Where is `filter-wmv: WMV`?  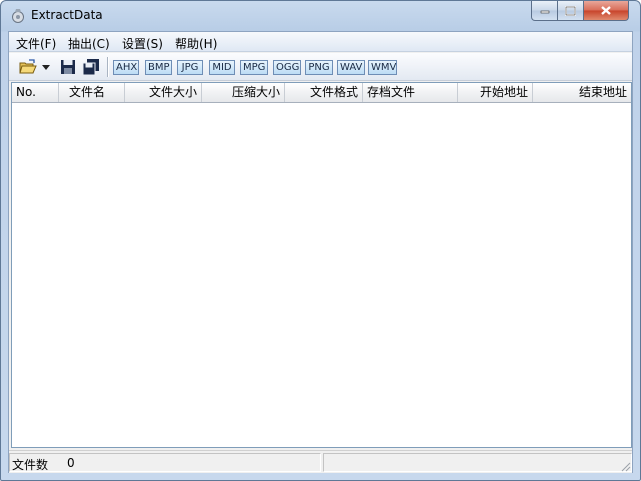
filter-wmv: WMV is located at coordinates (382, 67).